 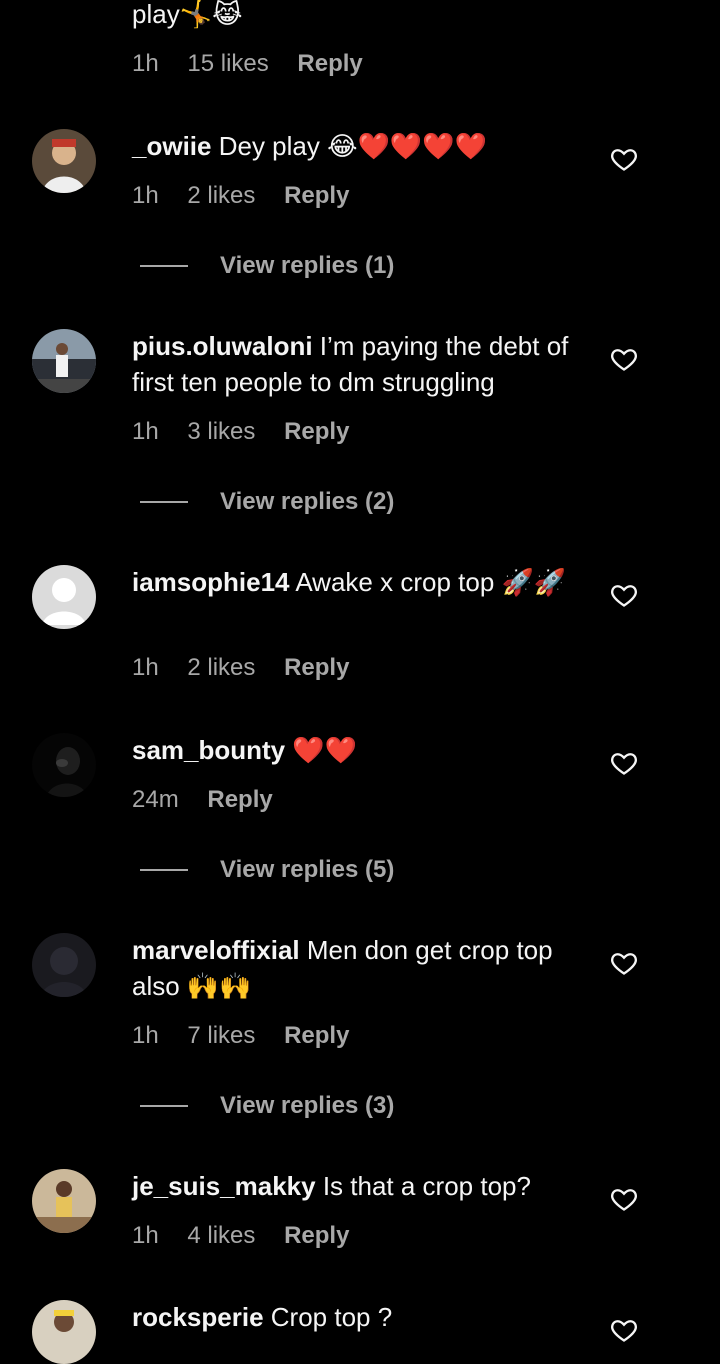 What do you see at coordinates (352, 146) in the screenshot?
I see `comment-text: Dey play 😂❤️❤️❤️❤️` at bounding box center [352, 146].